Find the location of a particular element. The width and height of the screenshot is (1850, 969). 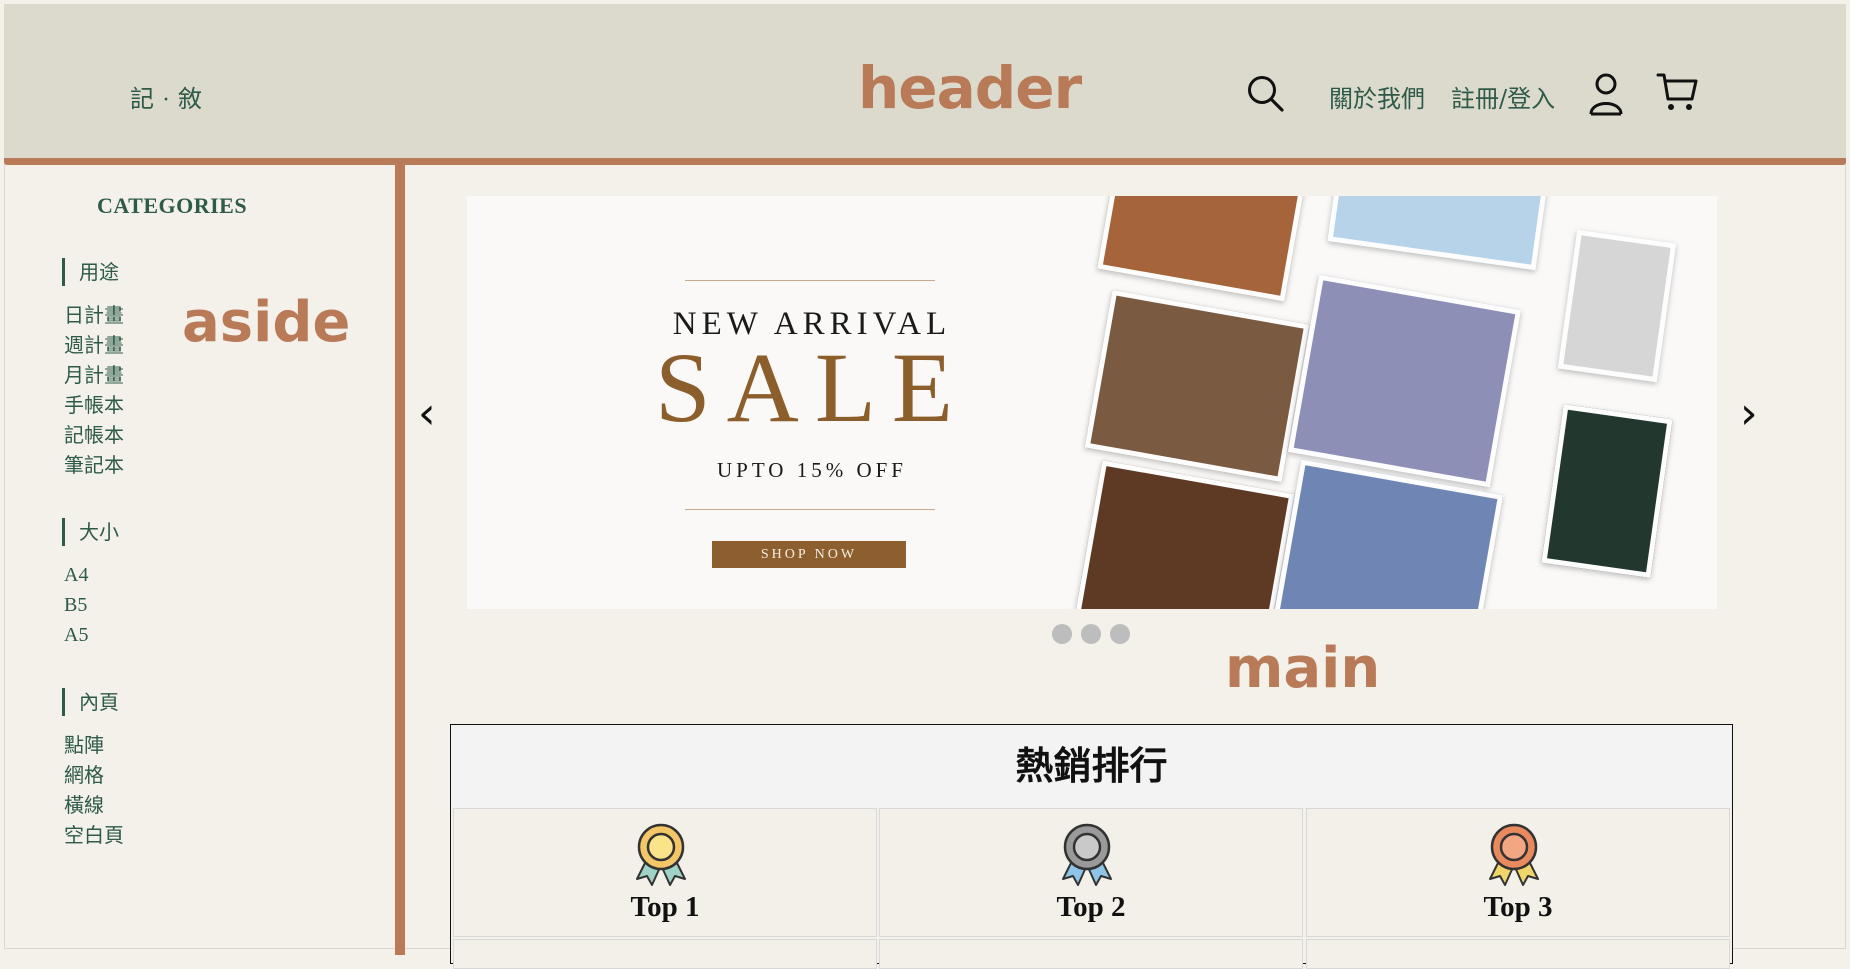

category-item: 日計畫 is located at coordinates (94, 315).